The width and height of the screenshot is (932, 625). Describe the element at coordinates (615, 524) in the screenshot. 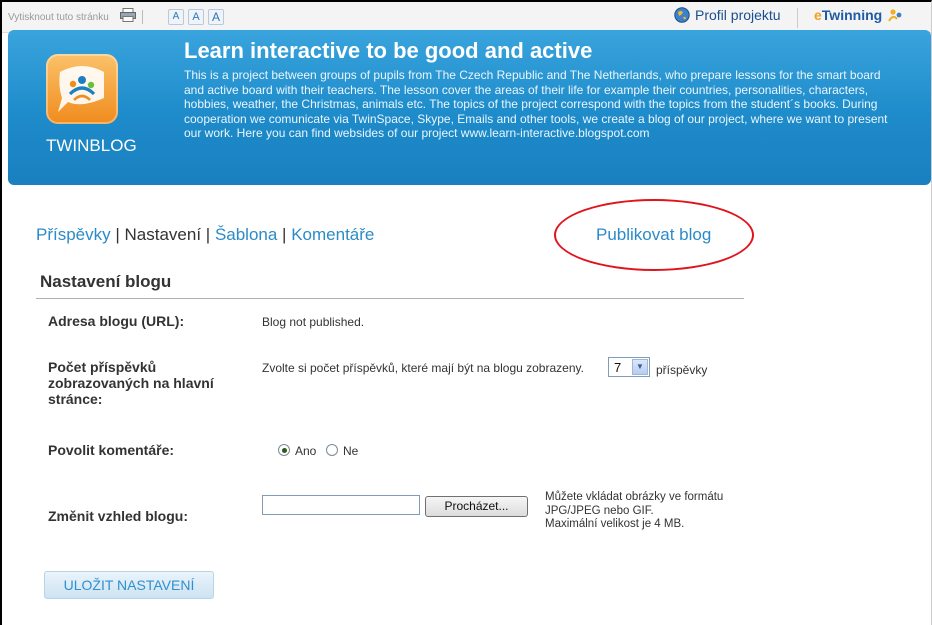

I see `upload-hint-line-3: Maximální velikost je 4 MB.` at that location.